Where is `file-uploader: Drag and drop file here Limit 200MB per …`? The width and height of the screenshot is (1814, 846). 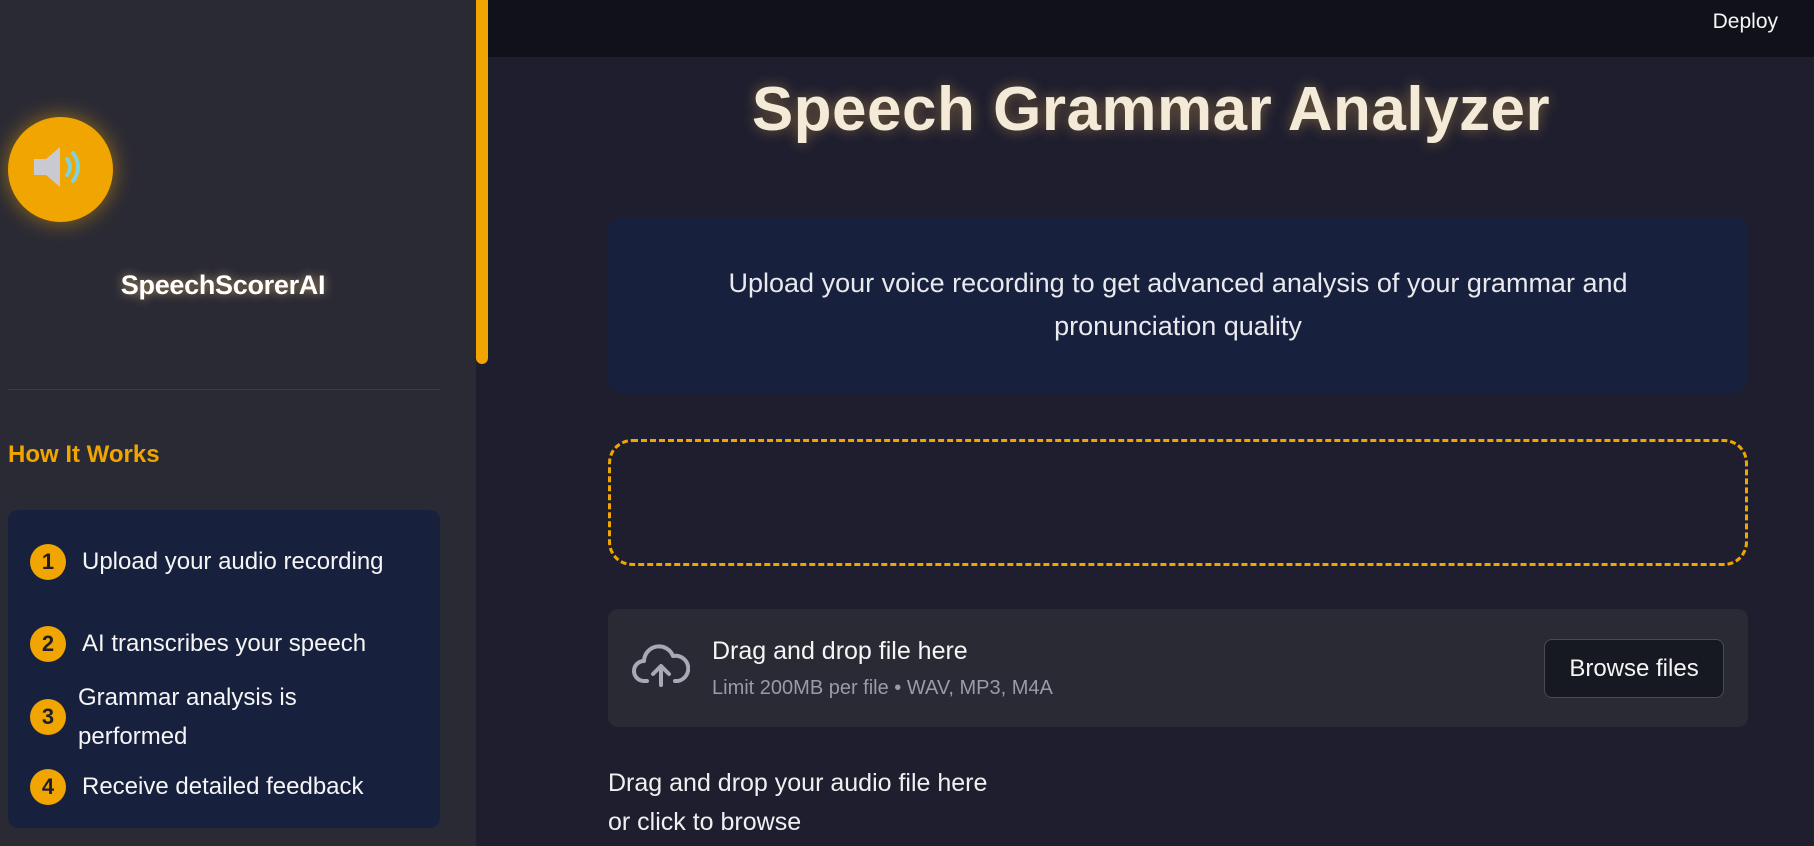
file-uploader: Drag and drop file here Limit 200MB per … is located at coordinates (1178, 668).